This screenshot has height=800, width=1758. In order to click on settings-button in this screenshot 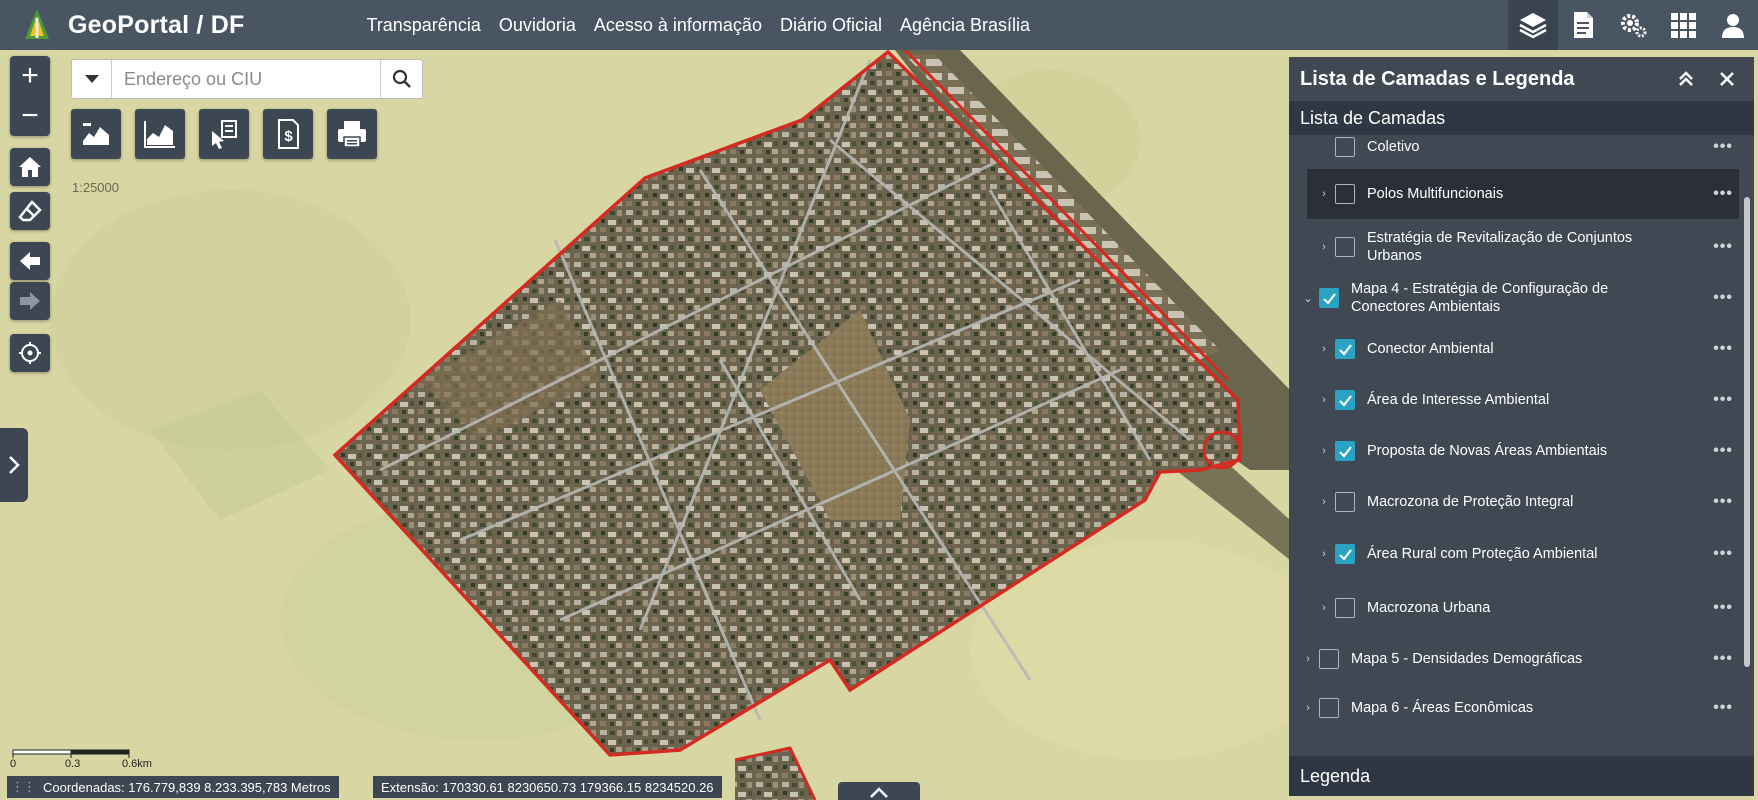, I will do `click(1633, 25)`.